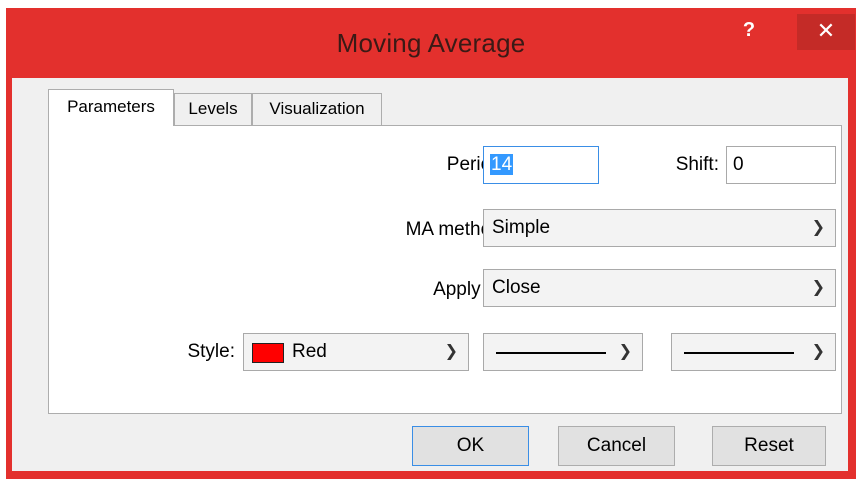  I want to click on tab-levels: Levels, so click(213, 109).